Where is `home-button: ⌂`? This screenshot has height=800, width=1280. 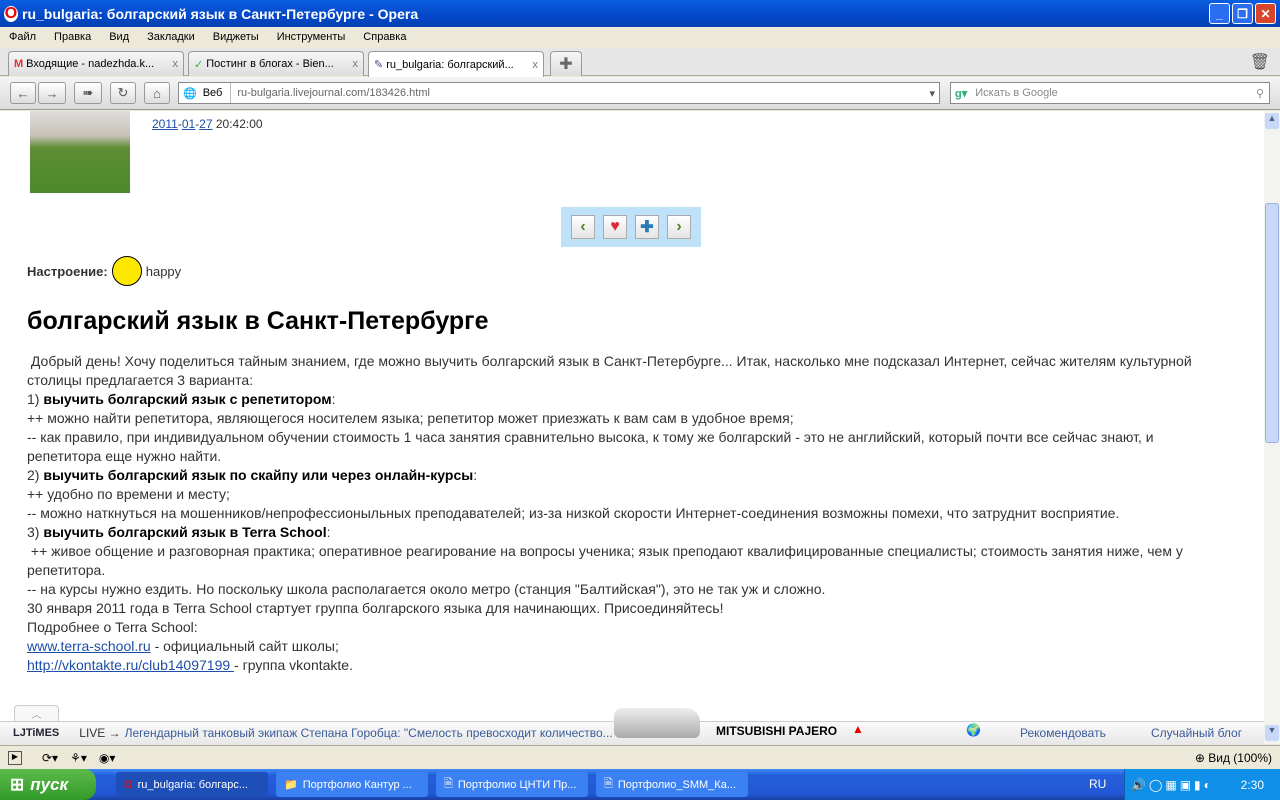 home-button: ⌂ is located at coordinates (157, 93).